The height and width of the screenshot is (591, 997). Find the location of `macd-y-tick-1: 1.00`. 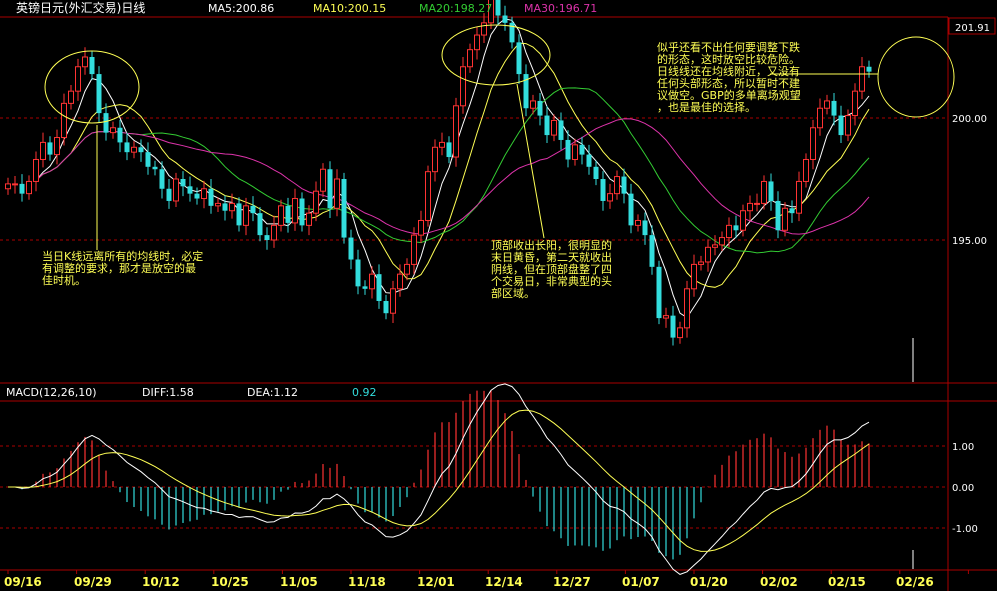

macd-y-tick-1: 1.00 is located at coordinates (963, 447).